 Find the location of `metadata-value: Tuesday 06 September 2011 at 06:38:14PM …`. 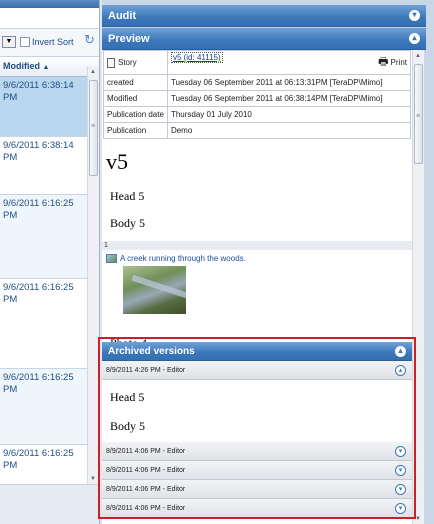

metadata-value: Tuesday 06 September 2011 at 06:38:14PM … is located at coordinates (289, 98).